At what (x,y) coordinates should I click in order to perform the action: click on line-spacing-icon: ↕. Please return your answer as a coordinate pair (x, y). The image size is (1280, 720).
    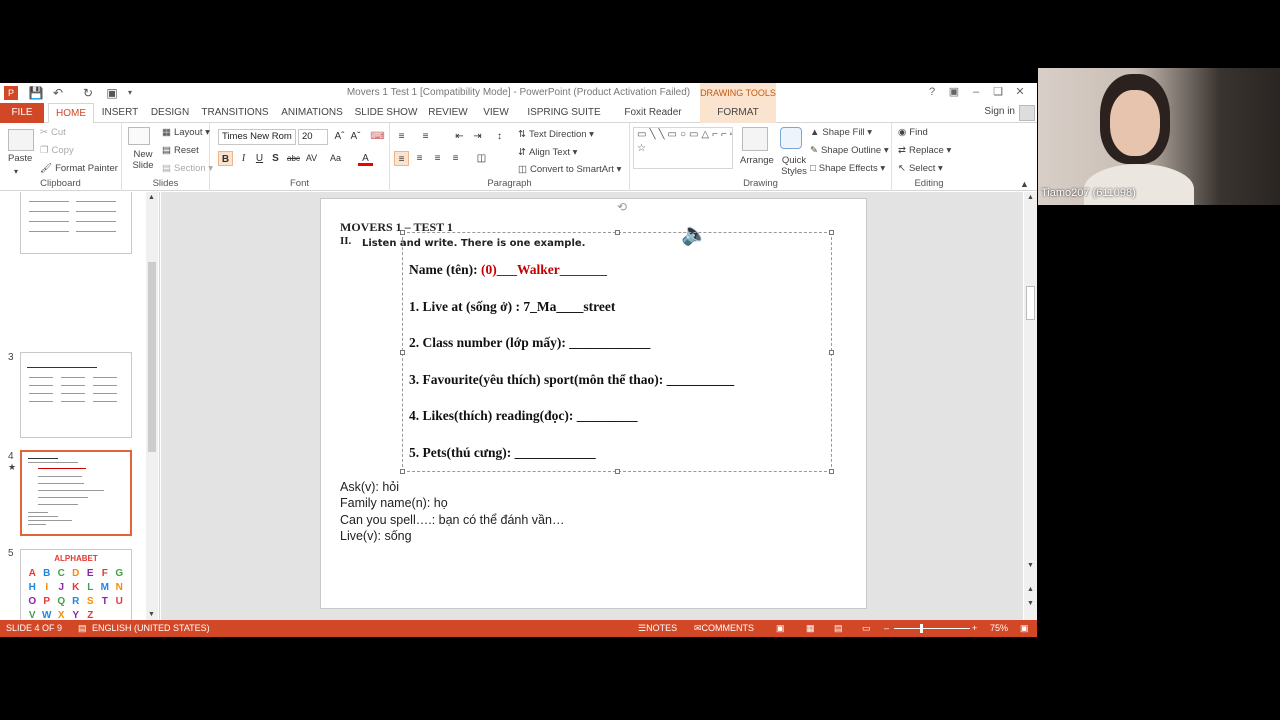
    Looking at the image, I should click on (499, 136).